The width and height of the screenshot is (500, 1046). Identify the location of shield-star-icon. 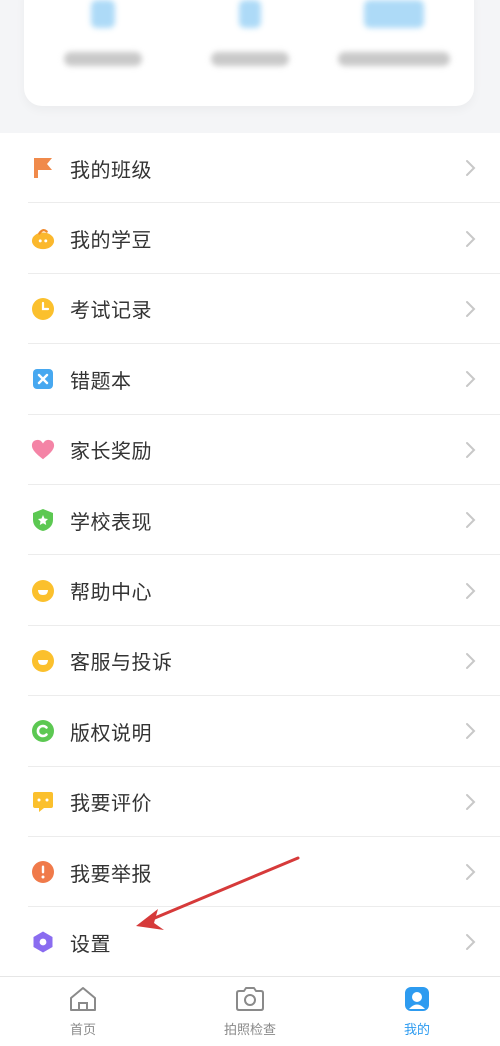
(43, 520).